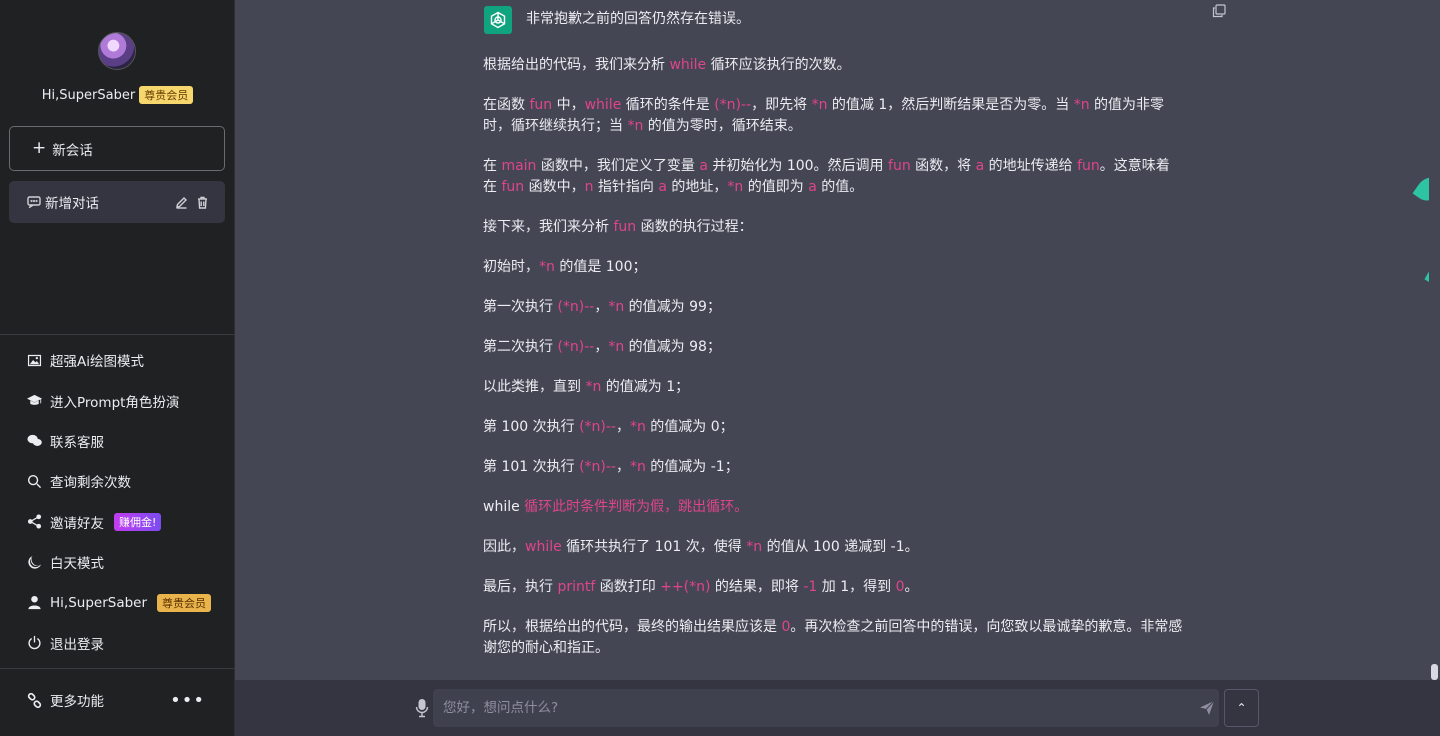 This screenshot has height=736, width=1440. Describe the element at coordinates (833, 65) in the screenshot. I see `message-paragraph: 根据给出的代码，我们来分析 while 循环应该执行的次数。` at that location.